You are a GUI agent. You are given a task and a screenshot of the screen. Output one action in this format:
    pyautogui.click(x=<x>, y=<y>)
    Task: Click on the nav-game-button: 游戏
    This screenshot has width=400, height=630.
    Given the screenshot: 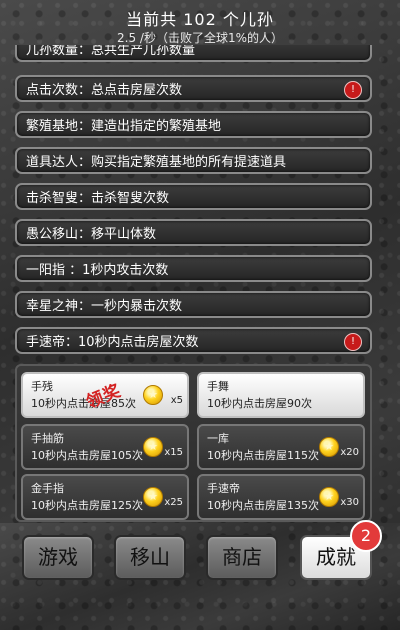 What is the action you would take?
    pyautogui.click(x=58, y=557)
    